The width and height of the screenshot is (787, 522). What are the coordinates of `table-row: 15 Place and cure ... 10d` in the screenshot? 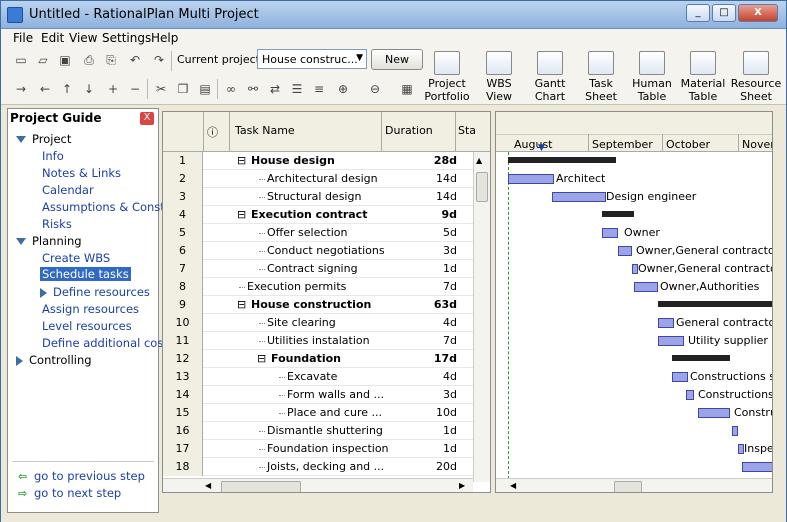 It's located at (326, 413).